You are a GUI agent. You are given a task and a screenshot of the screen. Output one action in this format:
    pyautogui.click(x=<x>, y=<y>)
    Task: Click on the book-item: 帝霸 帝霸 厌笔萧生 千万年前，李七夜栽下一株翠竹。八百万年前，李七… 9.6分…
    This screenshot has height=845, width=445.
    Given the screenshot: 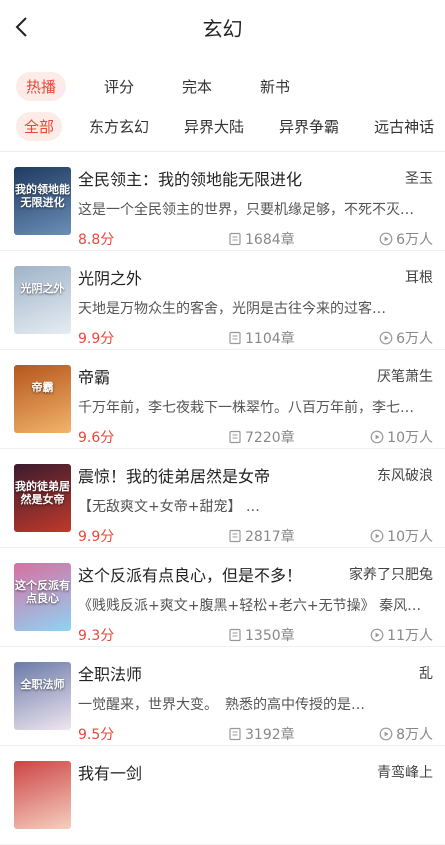 What is the action you would take?
    pyautogui.click(x=222, y=399)
    